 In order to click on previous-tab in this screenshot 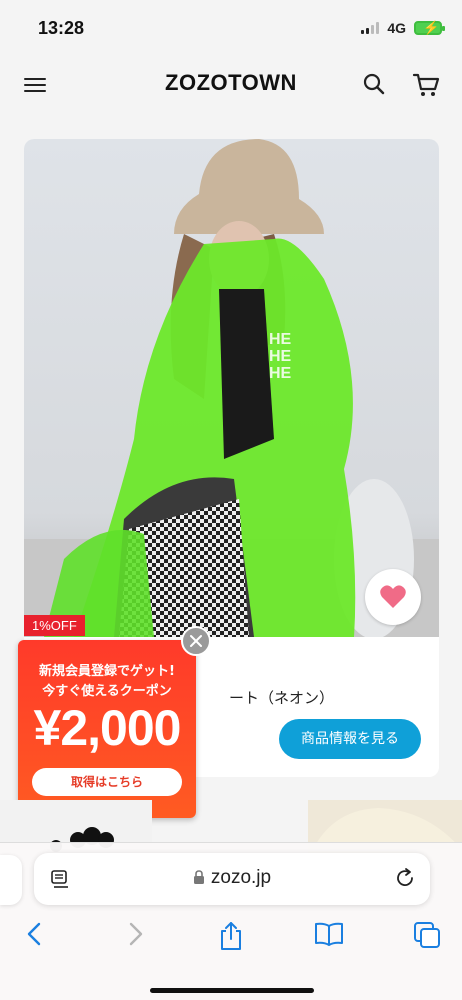, I will do `click(11, 880)`.